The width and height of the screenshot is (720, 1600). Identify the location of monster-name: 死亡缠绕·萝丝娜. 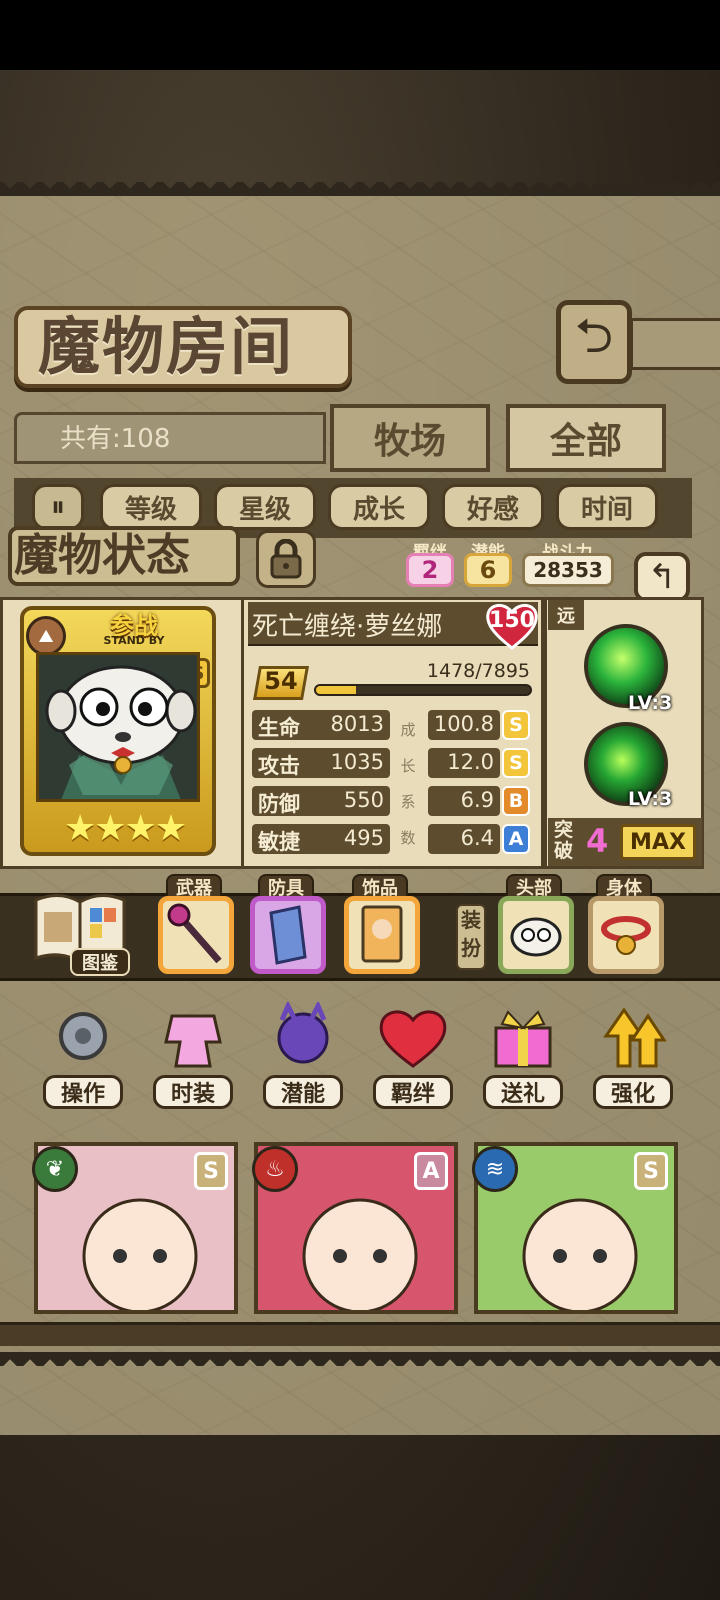
(347, 627).